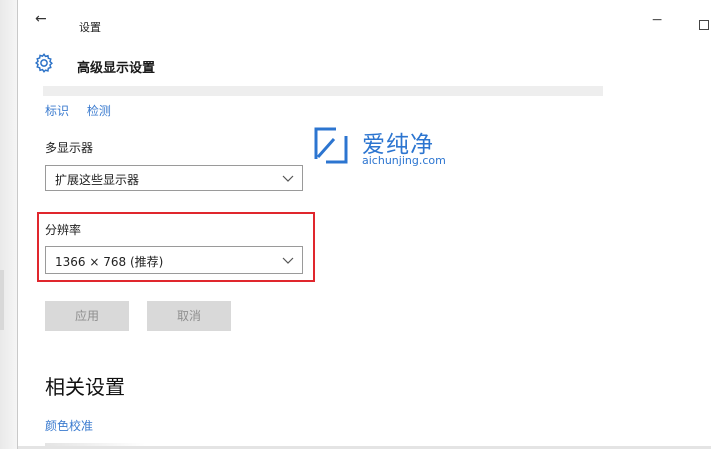 This screenshot has width=711, height=449. Describe the element at coordinates (395, 147) in the screenshot. I see `site-watermark: 爱纯净 aichunjing.com` at that location.